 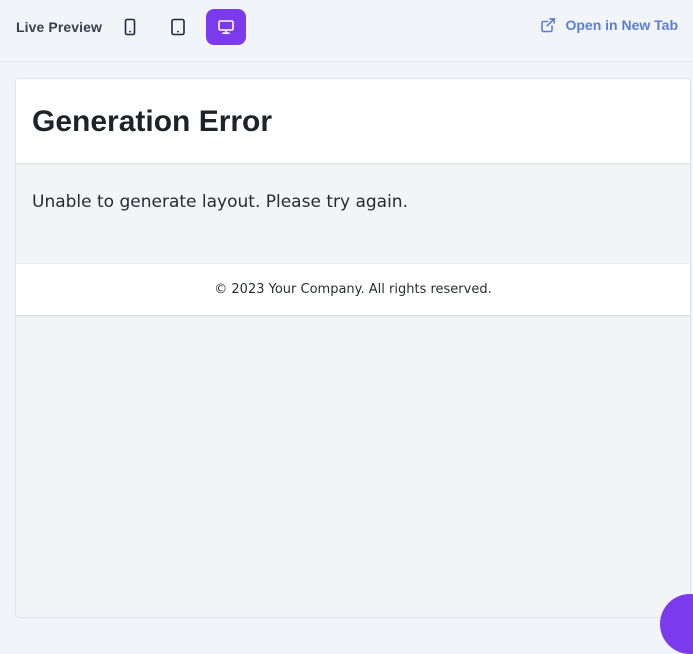 I want to click on tablet-icon, so click(x=178, y=27).